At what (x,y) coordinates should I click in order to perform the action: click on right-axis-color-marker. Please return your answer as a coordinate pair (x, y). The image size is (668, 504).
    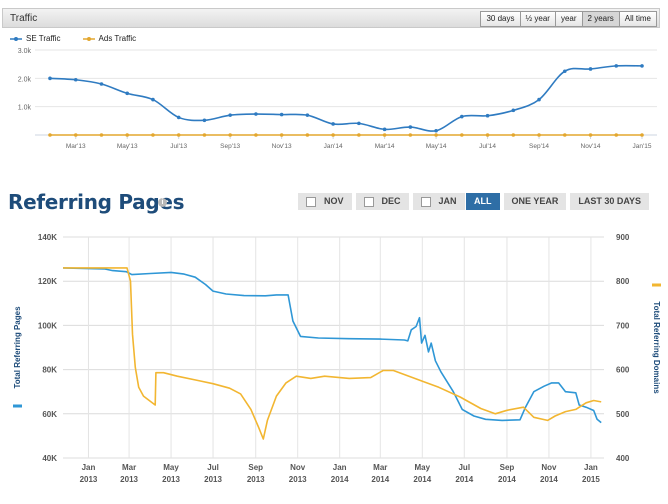
    Looking at the image, I should click on (656, 285).